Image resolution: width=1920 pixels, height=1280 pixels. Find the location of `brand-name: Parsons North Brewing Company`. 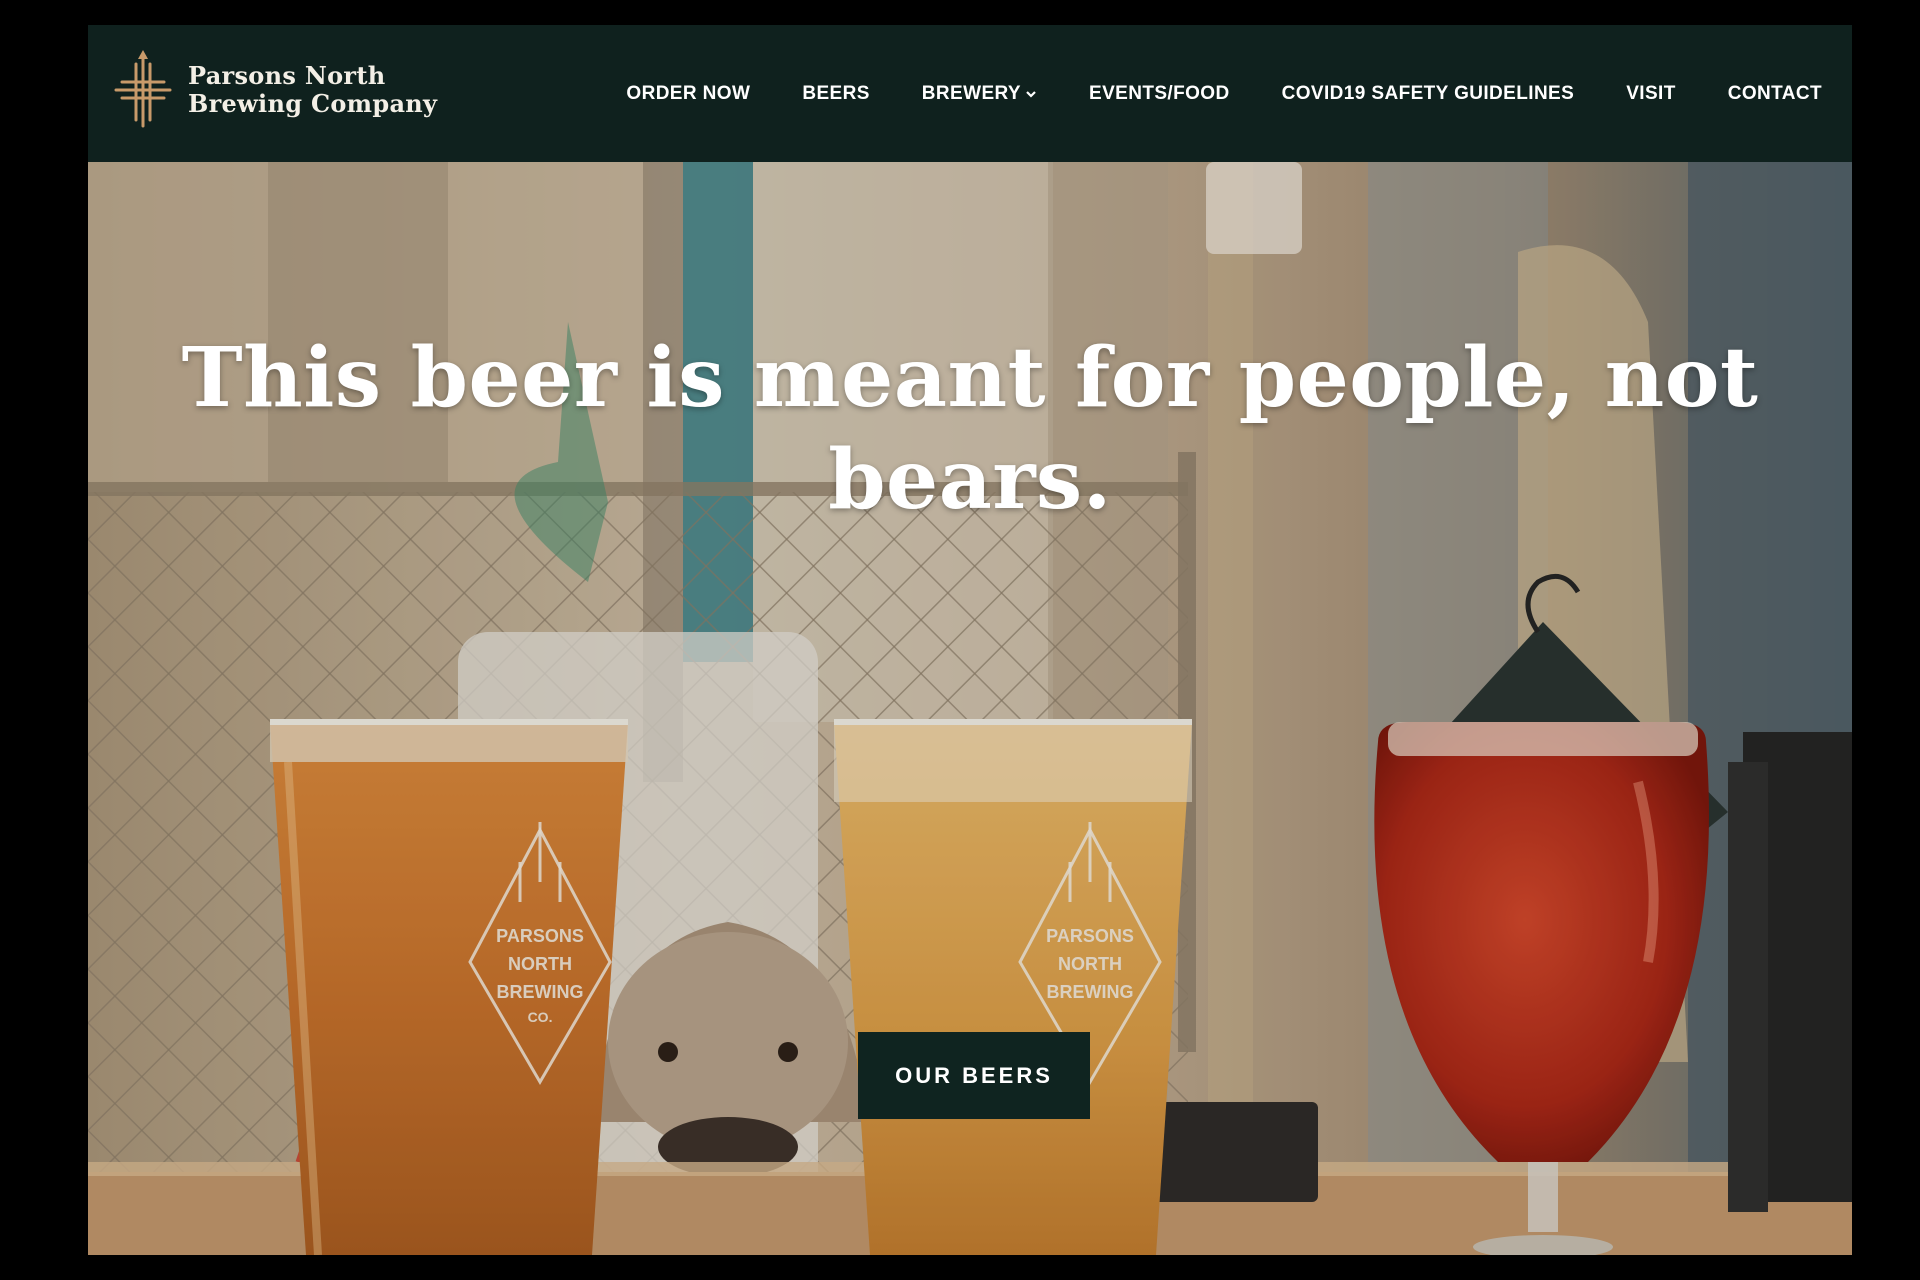

brand-name: Parsons North Brewing Company is located at coordinates (312, 90).